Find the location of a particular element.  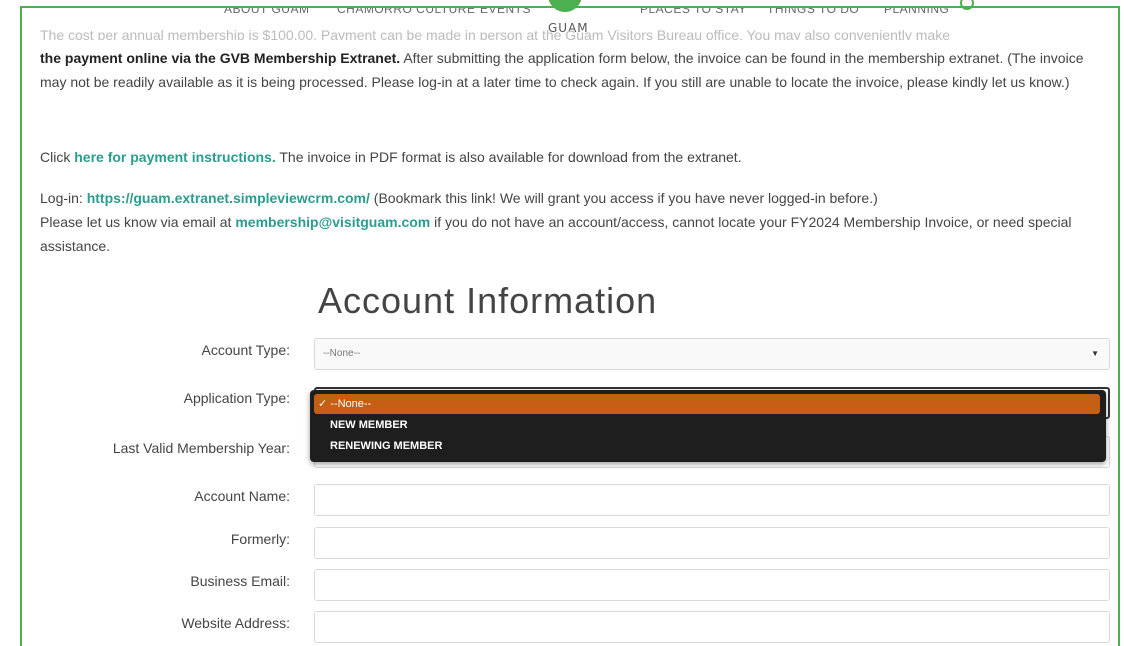

dropdown-option-renewing-member: RENEWING MEMBER is located at coordinates (707, 446).